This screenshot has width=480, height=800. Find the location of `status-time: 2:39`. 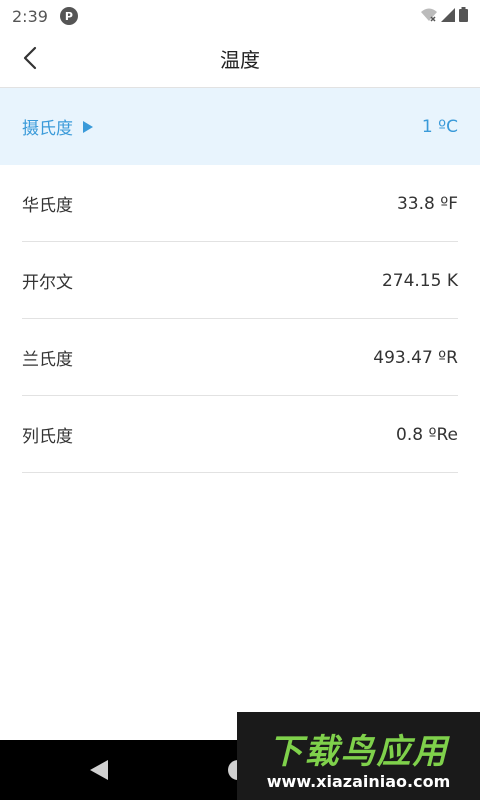

status-time: 2:39 is located at coordinates (30, 16).